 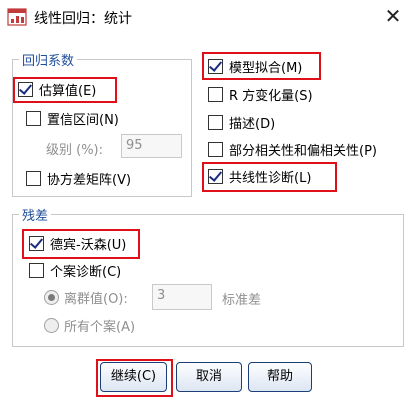 I want to click on durbin-watson-highlight, so click(x=81, y=244).